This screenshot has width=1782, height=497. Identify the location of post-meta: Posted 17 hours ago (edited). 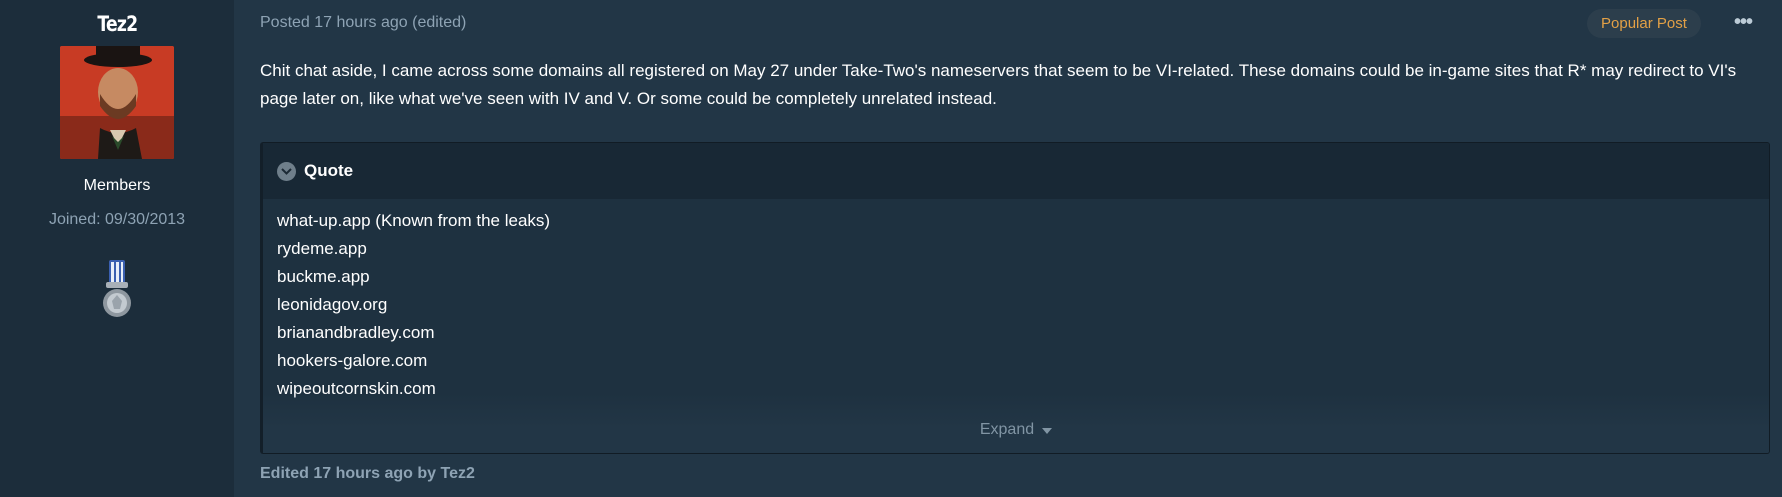
(363, 23).